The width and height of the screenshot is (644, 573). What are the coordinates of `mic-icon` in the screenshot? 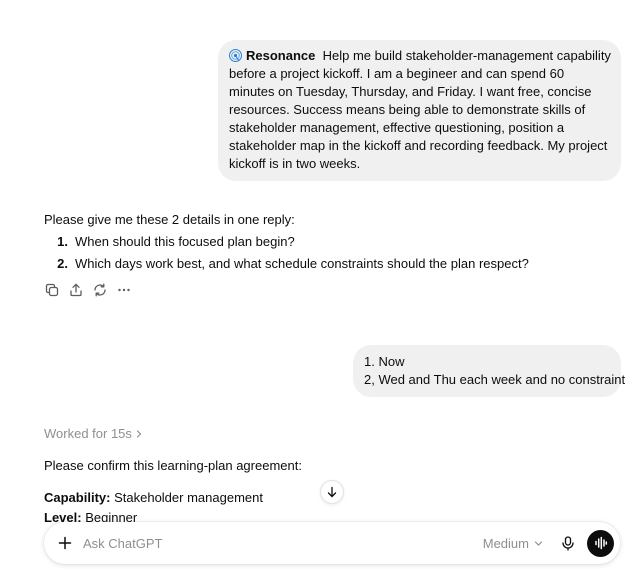 It's located at (568, 543).